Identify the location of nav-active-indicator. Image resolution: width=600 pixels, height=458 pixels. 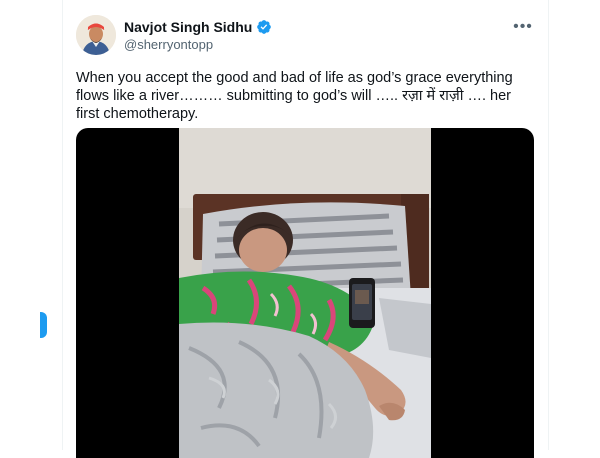
(43, 325).